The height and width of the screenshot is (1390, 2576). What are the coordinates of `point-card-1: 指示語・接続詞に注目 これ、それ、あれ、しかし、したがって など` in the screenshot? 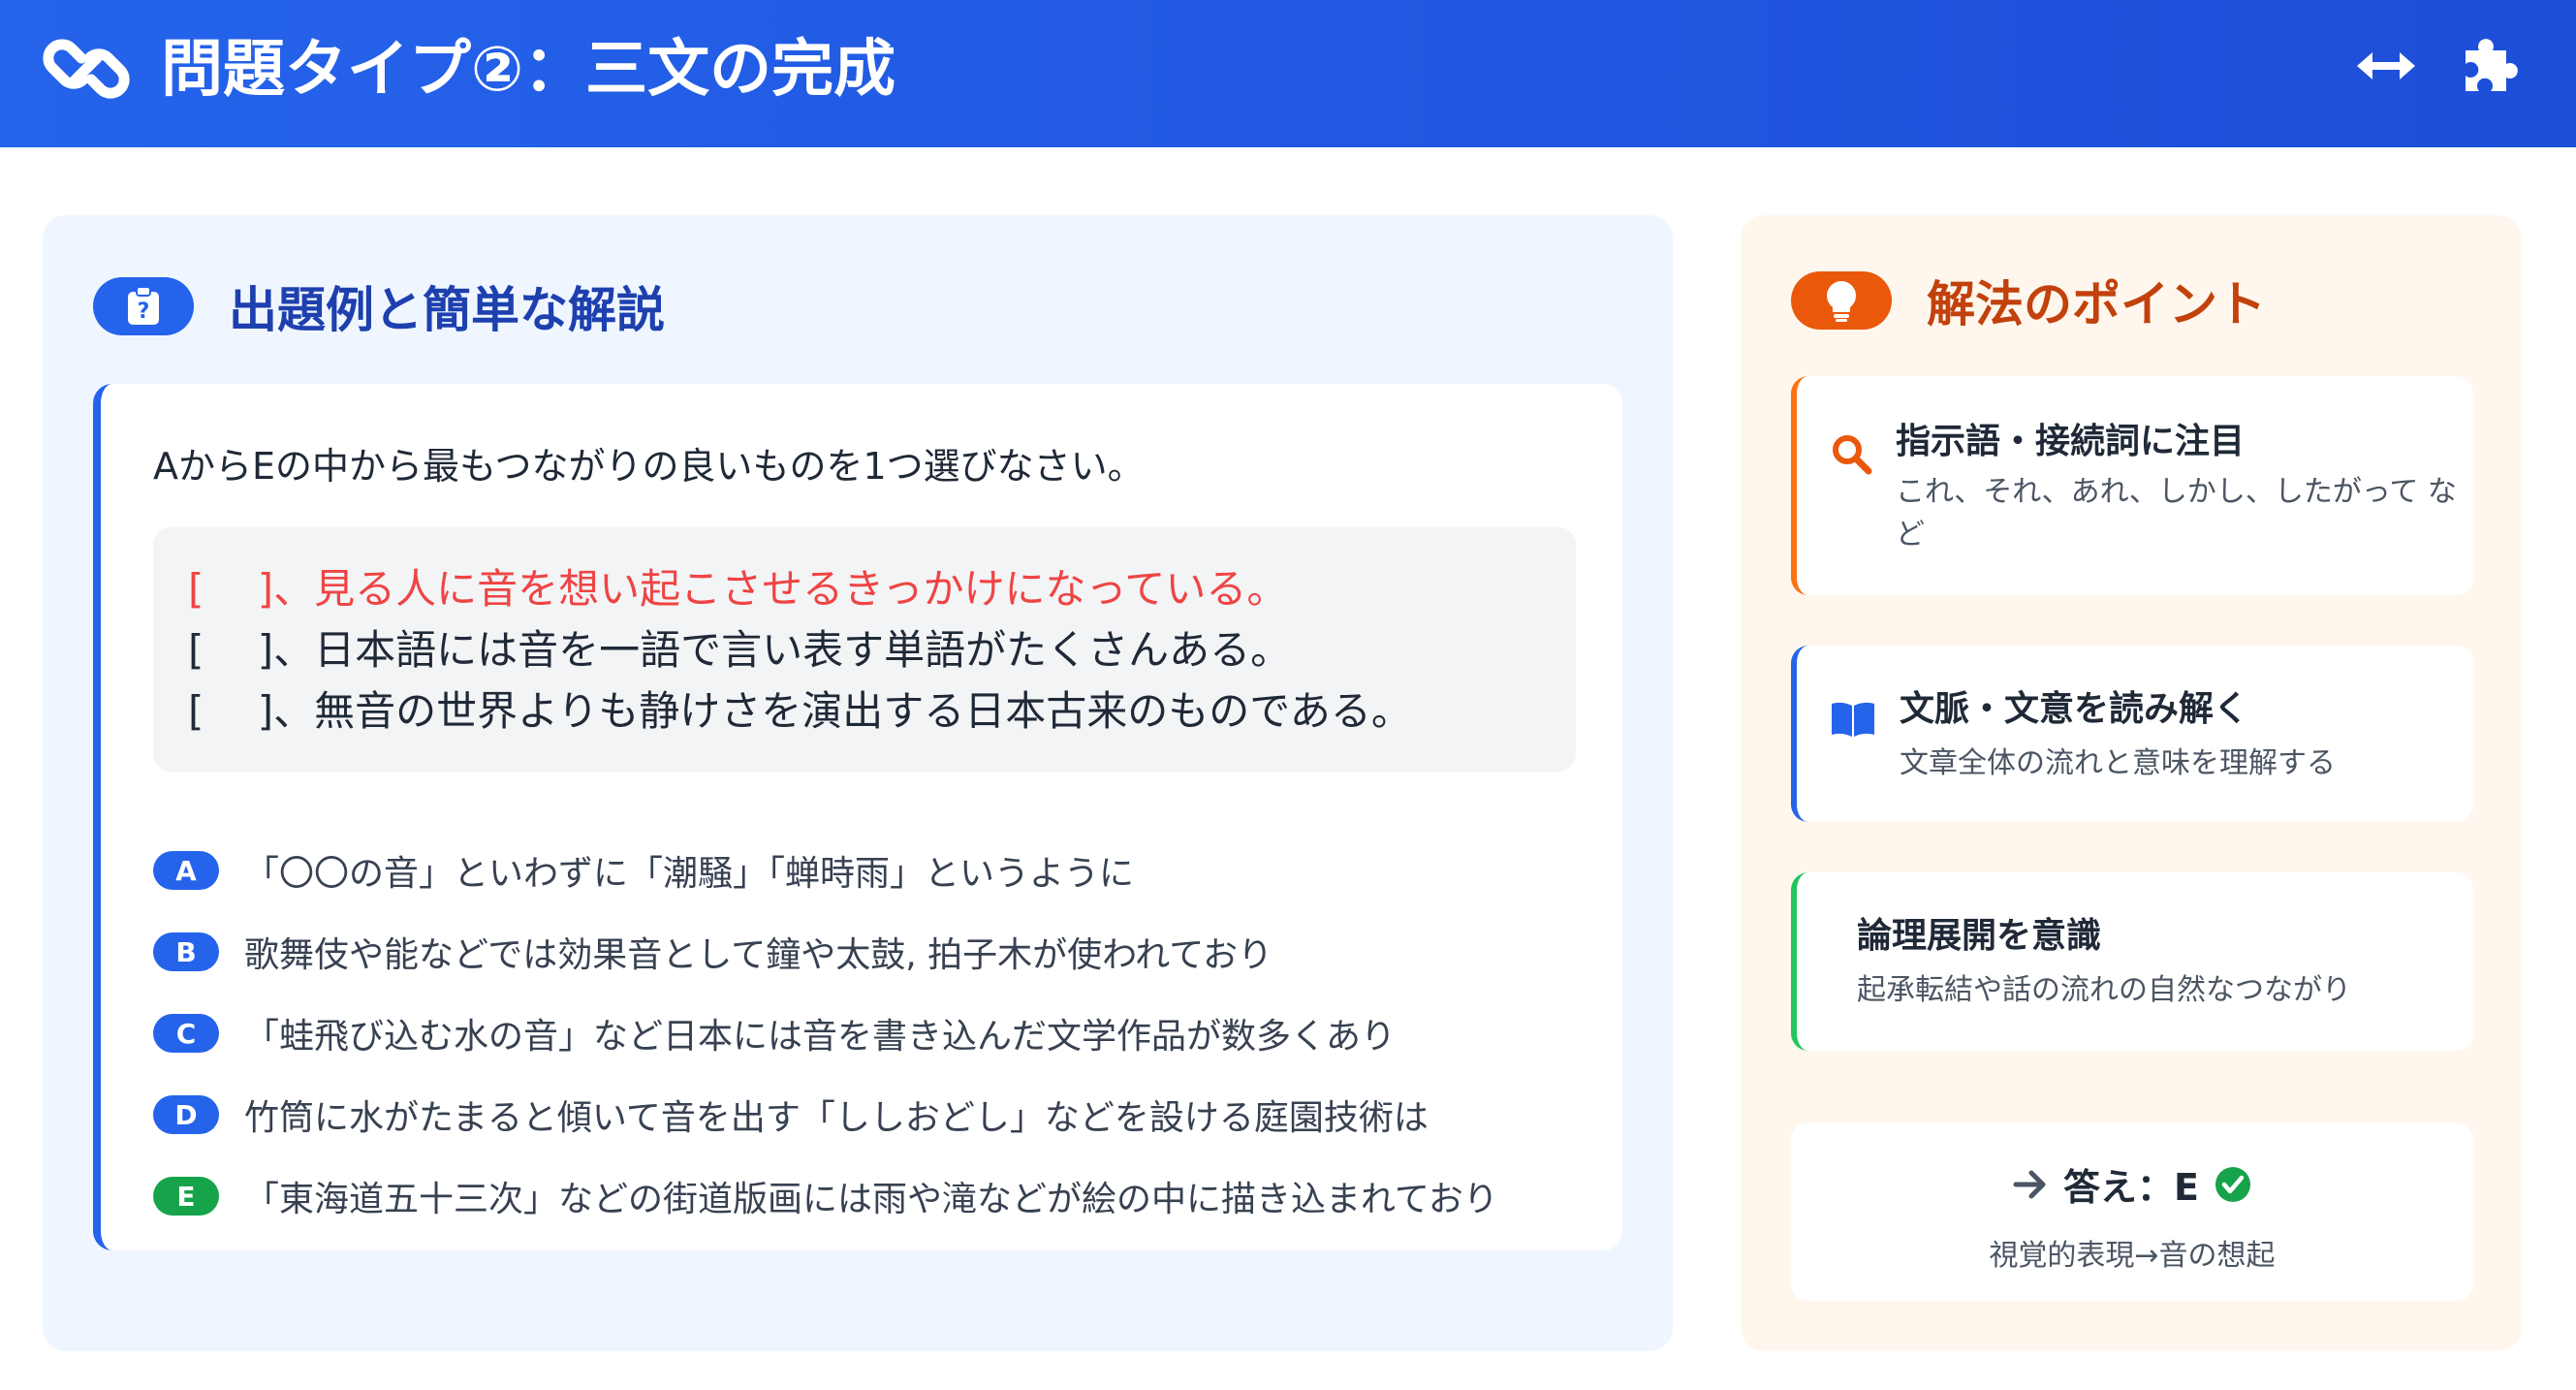 It's located at (2132, 486).